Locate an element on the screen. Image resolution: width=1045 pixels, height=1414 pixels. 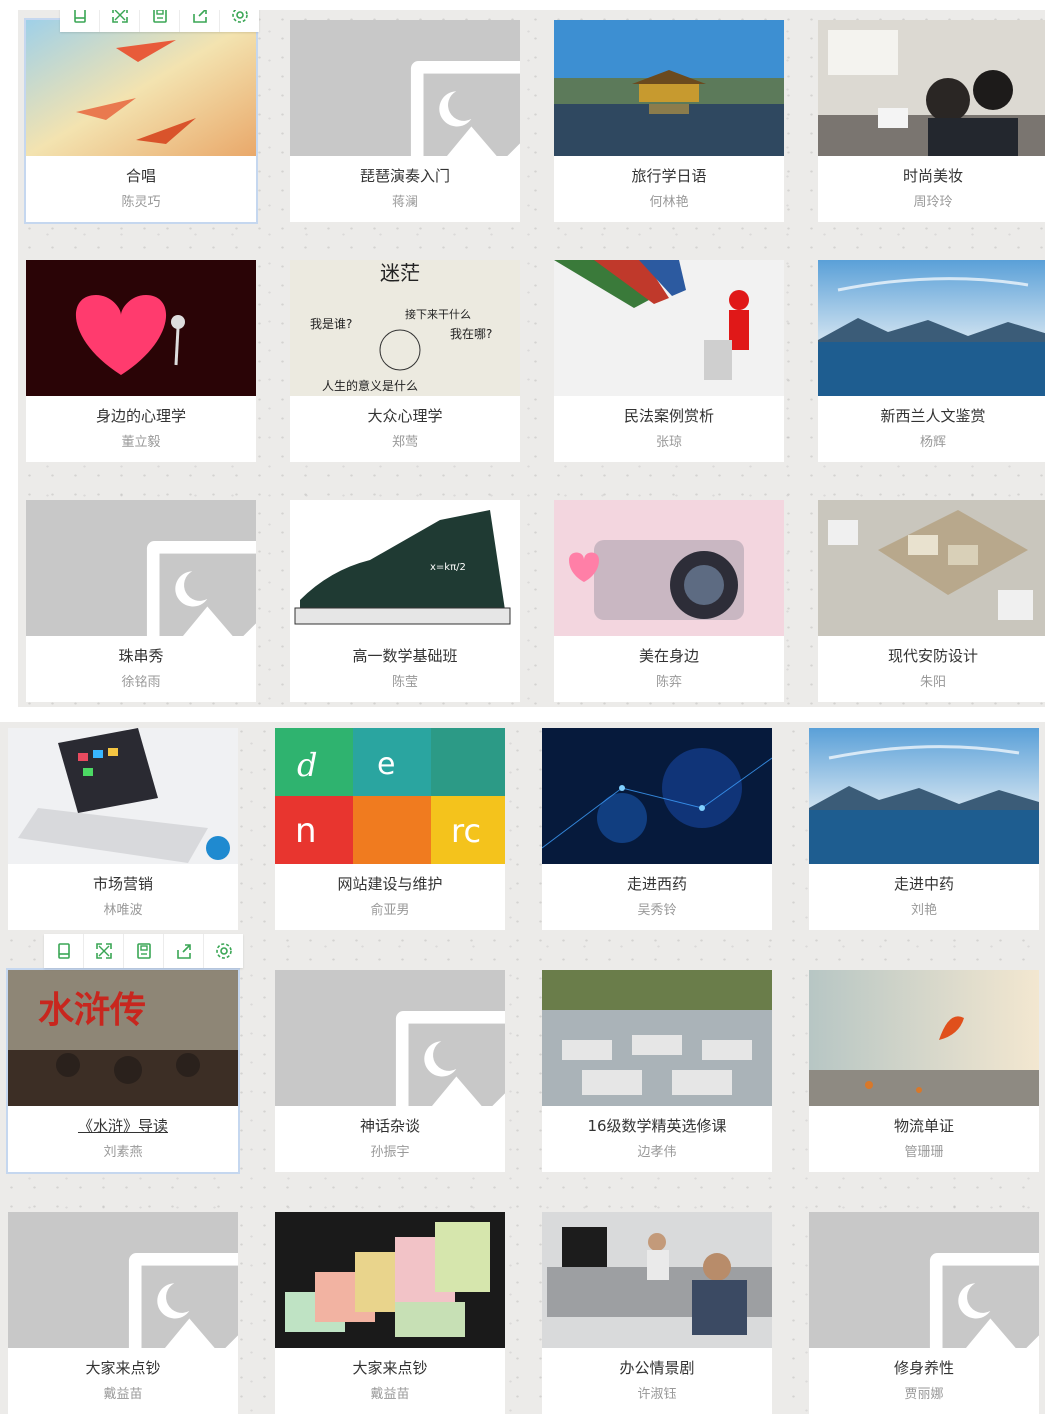
course-card: d e n rc 网站建设与维护 俞亚男 is located at coordinates (390, 829).